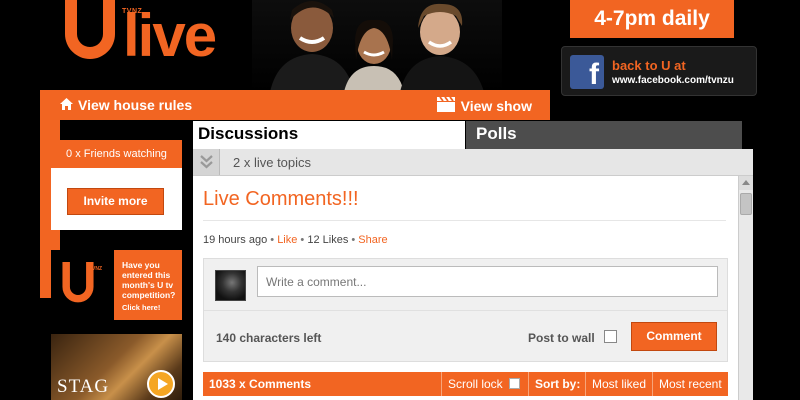  I want to click on post-title: Live Comments!!!, so click(281, 199).